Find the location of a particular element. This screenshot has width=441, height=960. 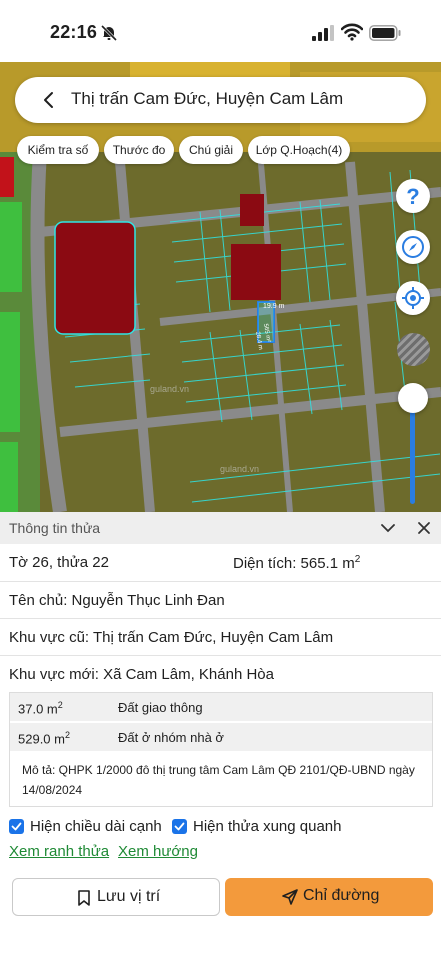

parcel-area: Diện tích: 565.1 m2 is located at coordinates (296, 563).